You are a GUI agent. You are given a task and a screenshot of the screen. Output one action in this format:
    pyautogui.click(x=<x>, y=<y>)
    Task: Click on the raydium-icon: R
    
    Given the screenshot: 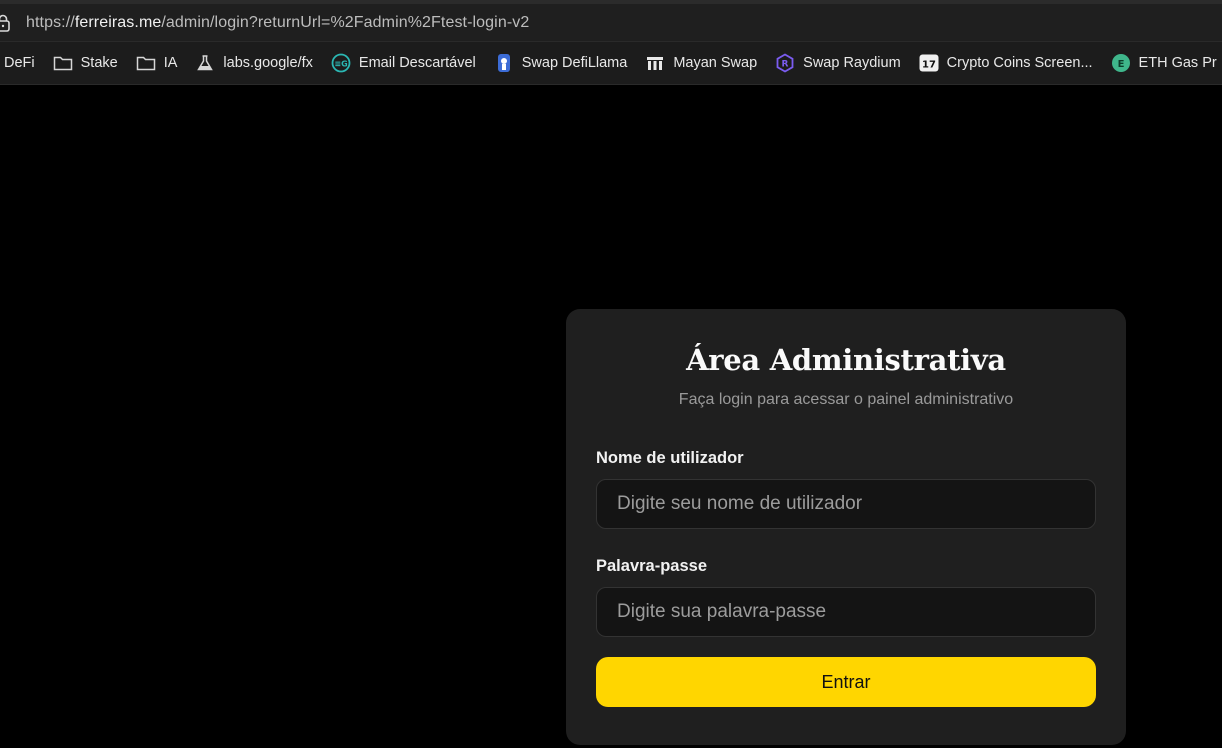 What is the action you would take?
    pyautogui.click(x=785, y=63)
    